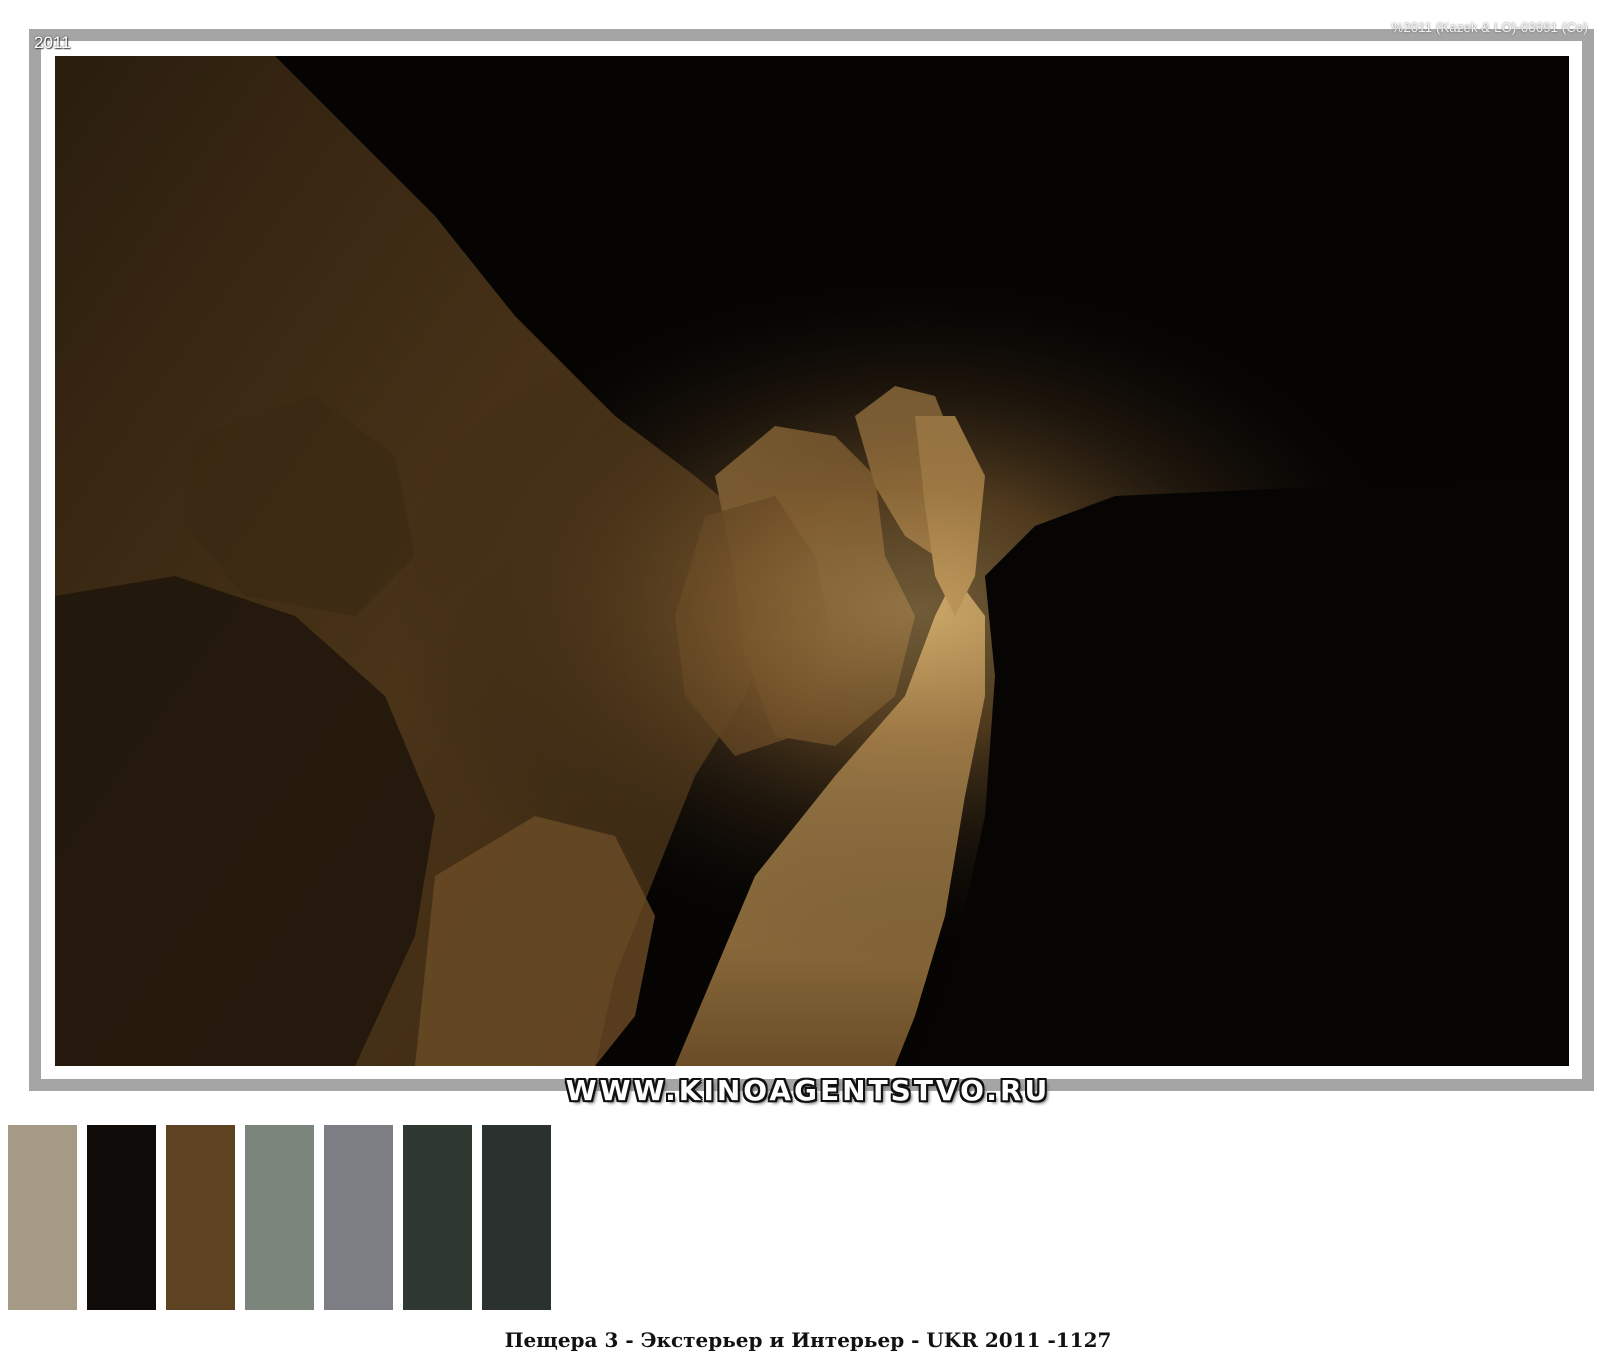 This screenshot has width=1616, height=1355. What do you see at coordinates (1489, 27) in the screenshot?
I see `copyright-label: %2011 (Kazek & LO)-03691 (Co)` at bounding box center [1489, 27].